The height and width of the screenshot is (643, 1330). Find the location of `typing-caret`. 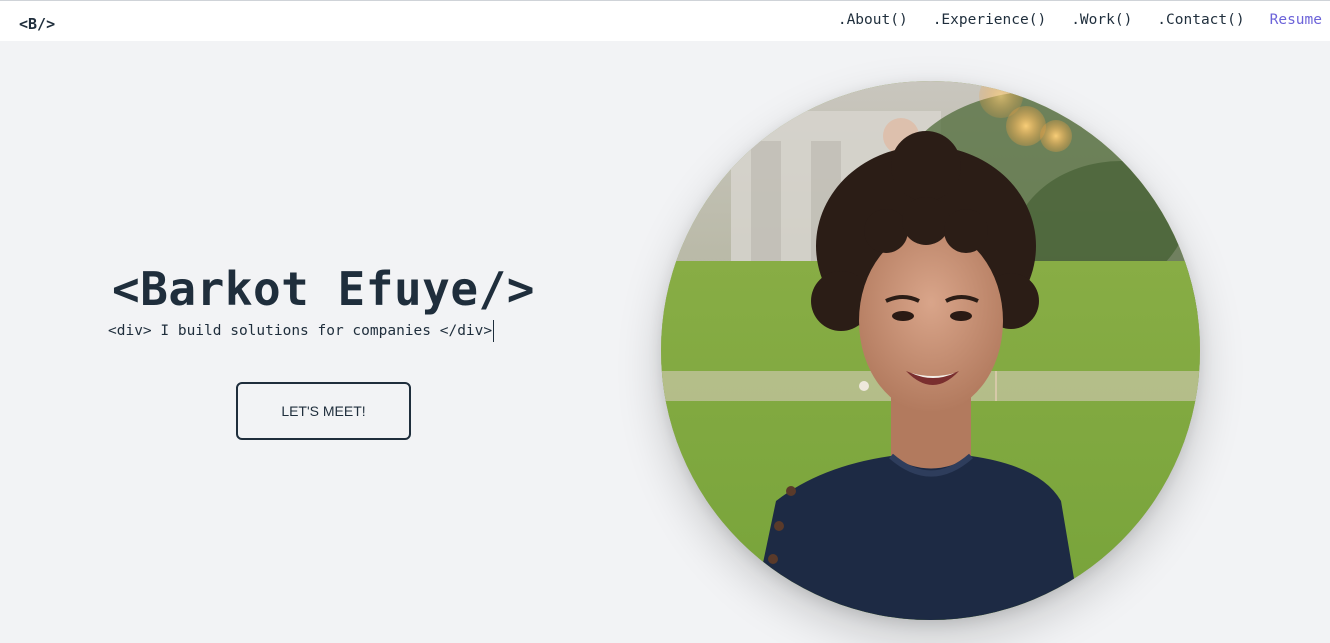

typing-caret is located at coordinates (494, 331).